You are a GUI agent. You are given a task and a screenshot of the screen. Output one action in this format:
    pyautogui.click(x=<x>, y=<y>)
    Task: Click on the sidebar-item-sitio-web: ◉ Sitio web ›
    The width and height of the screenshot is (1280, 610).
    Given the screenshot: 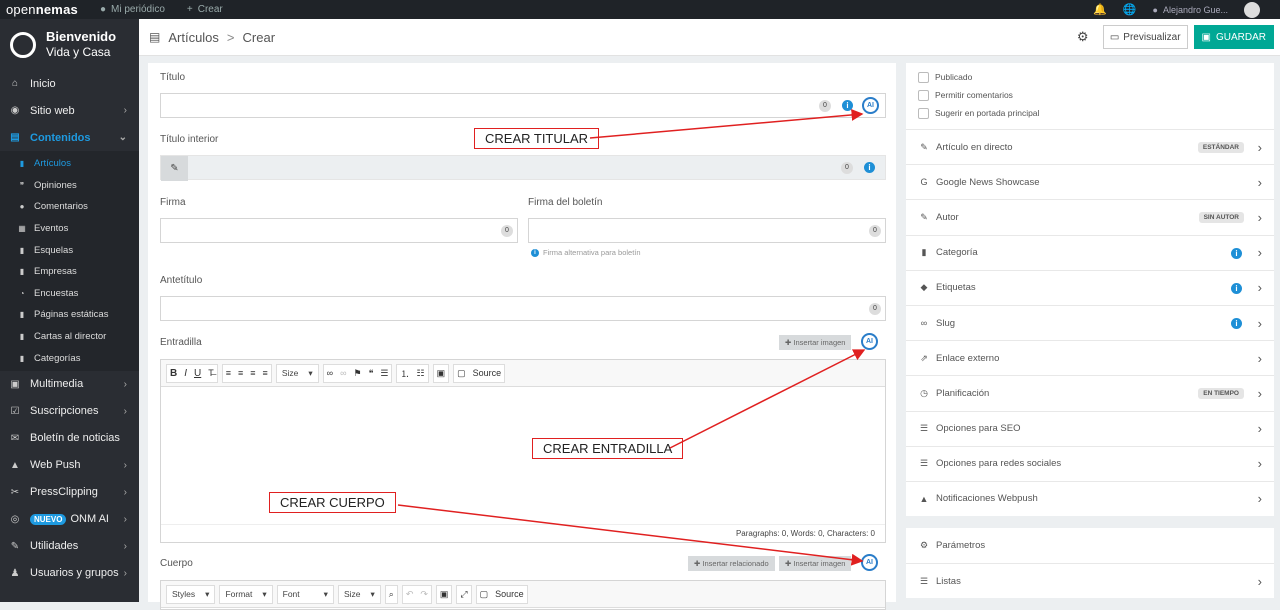 What is the action you would take?
    pyautogui.click(x=69, y=110)
    